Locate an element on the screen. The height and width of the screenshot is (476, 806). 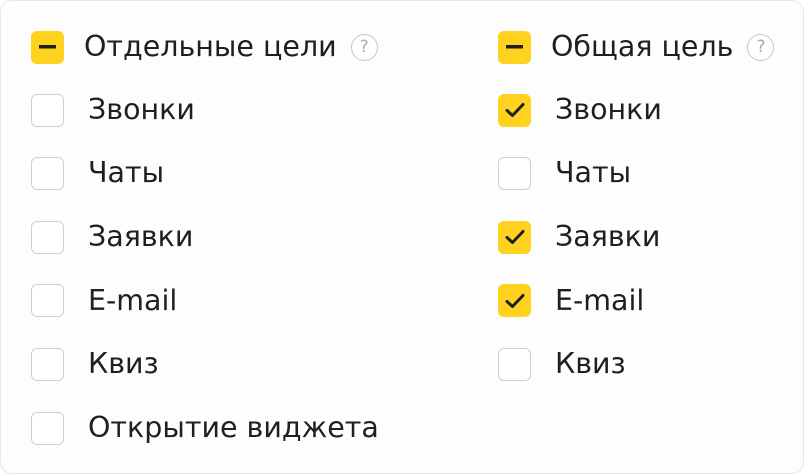
checkbox-item: Открытие виджета is located at coordinates (205, 428).